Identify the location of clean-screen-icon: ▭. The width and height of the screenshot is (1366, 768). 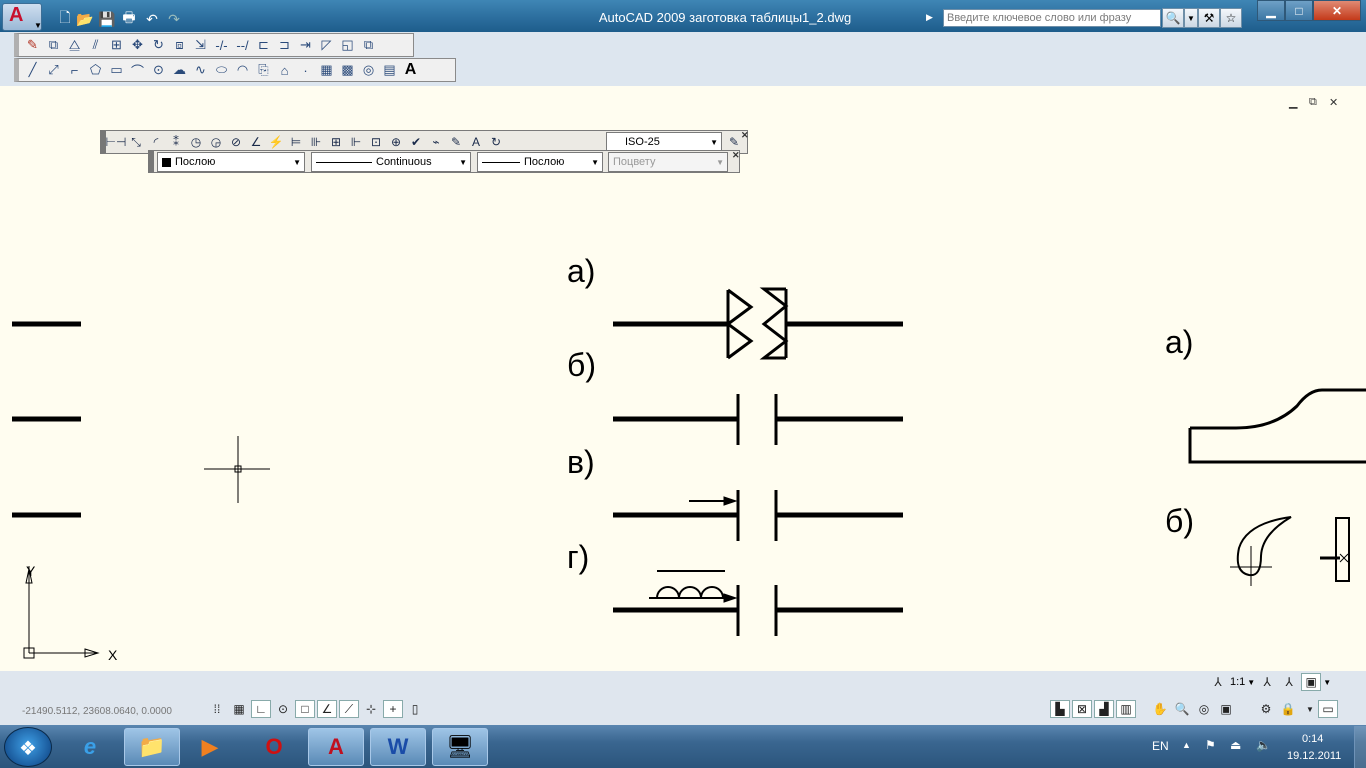
(1328, 709).